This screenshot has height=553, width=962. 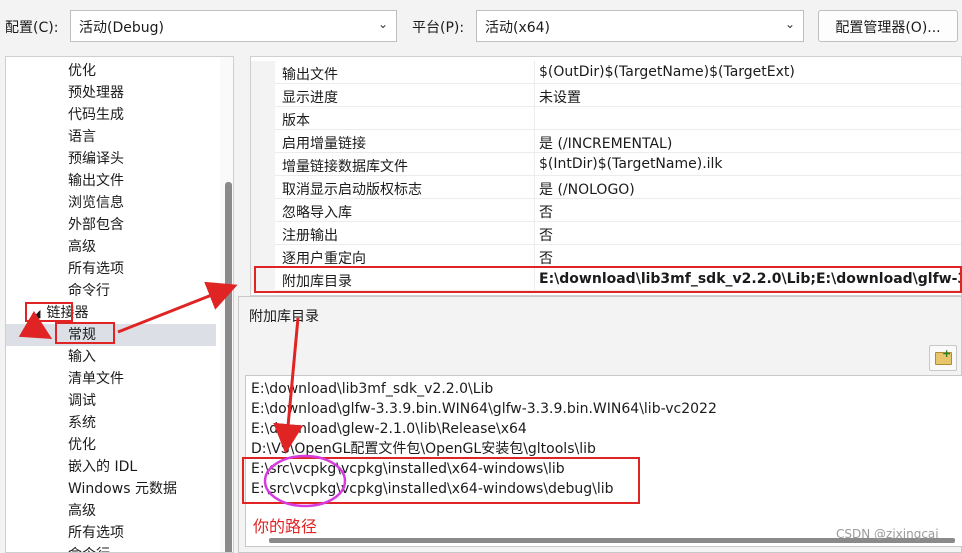 I want to click on highlight-ellipse, so click(x=305, y=481).